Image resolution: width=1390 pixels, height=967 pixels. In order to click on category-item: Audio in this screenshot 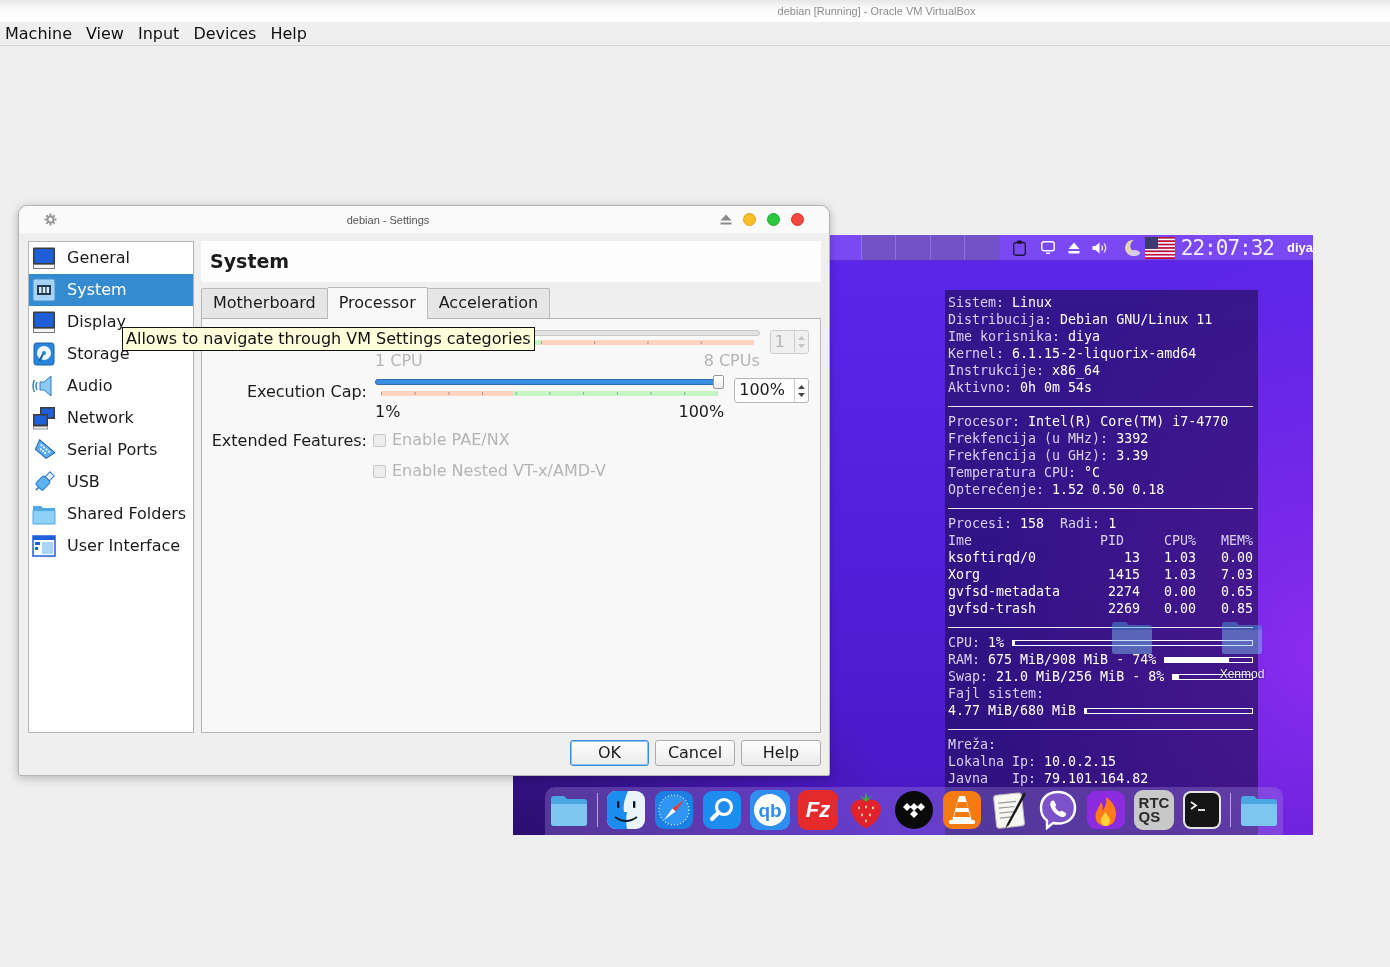, I will do `click(111, 386)`.